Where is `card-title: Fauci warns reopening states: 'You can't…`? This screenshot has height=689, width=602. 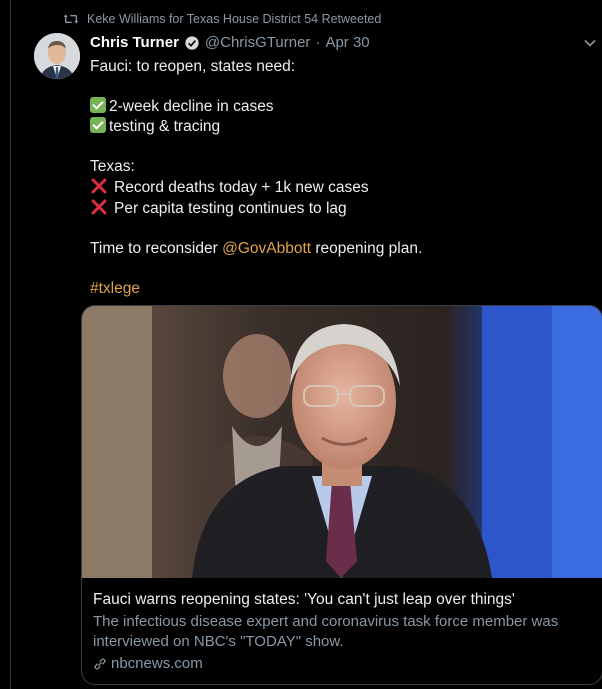
card-title: Fauci warns reopening states: 'You can't… is located at coordinates (304, 599).